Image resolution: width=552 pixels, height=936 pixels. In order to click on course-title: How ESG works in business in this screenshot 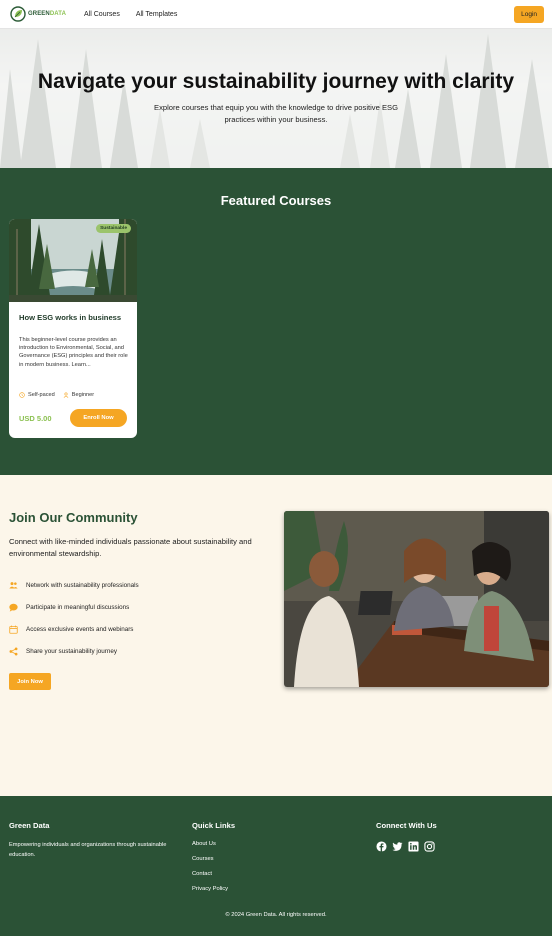, I will do `click(74, 318)`.